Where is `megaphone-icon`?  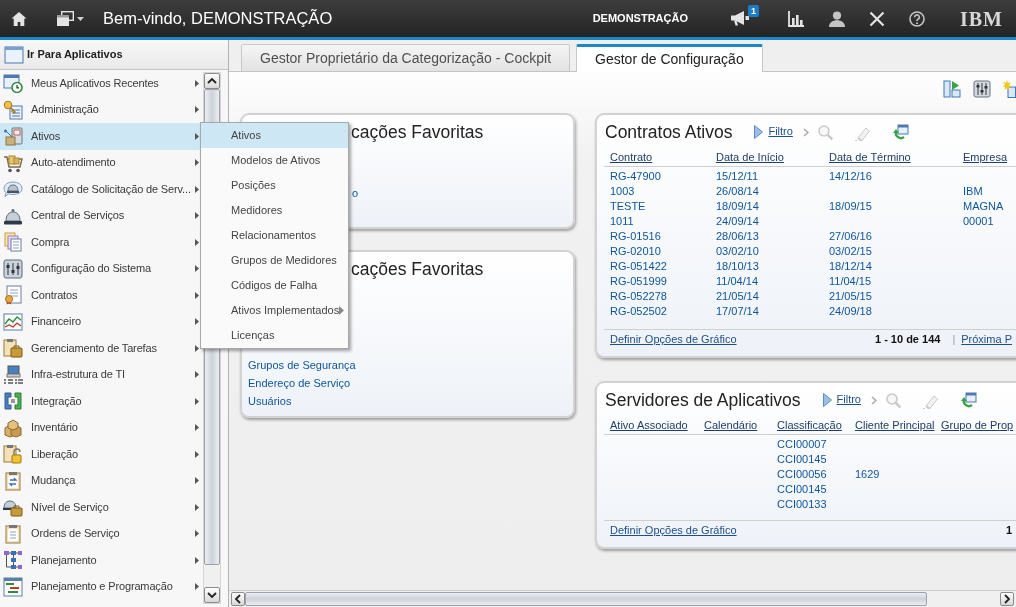 megaphone-icon is located at coordinates (740, 18).